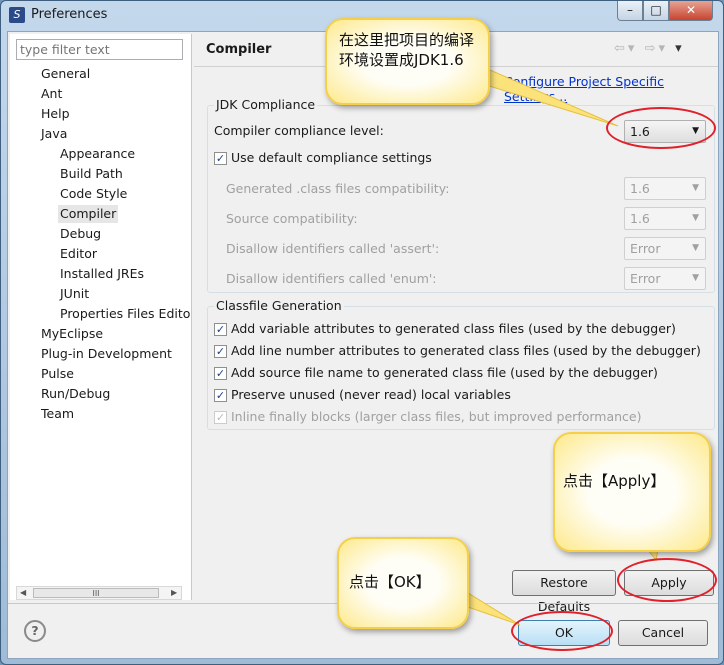 The image size is (724, 665). I want to click on highlight-apply, so click(667, 580).